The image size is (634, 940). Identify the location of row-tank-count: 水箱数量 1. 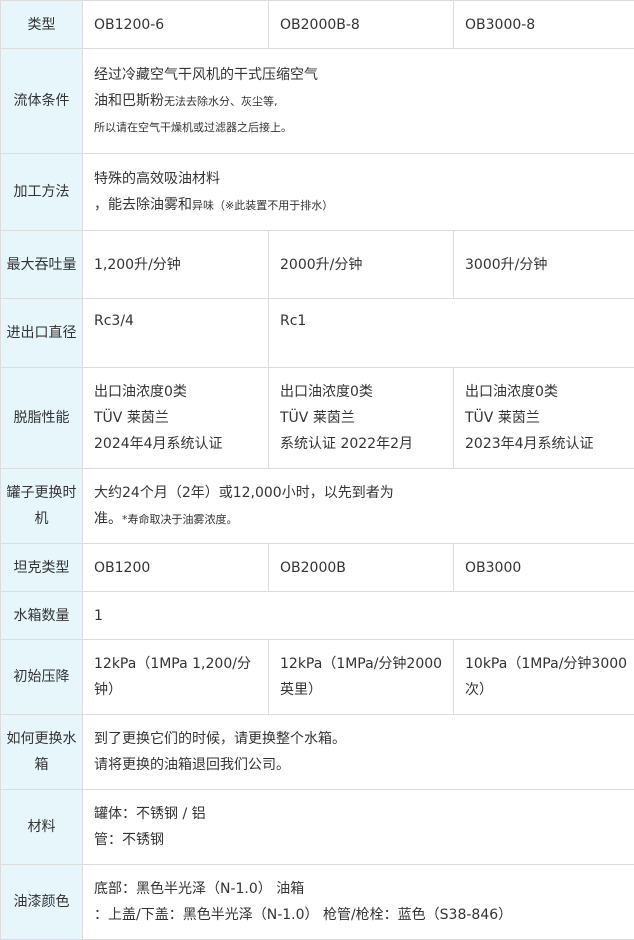
(317, 616).